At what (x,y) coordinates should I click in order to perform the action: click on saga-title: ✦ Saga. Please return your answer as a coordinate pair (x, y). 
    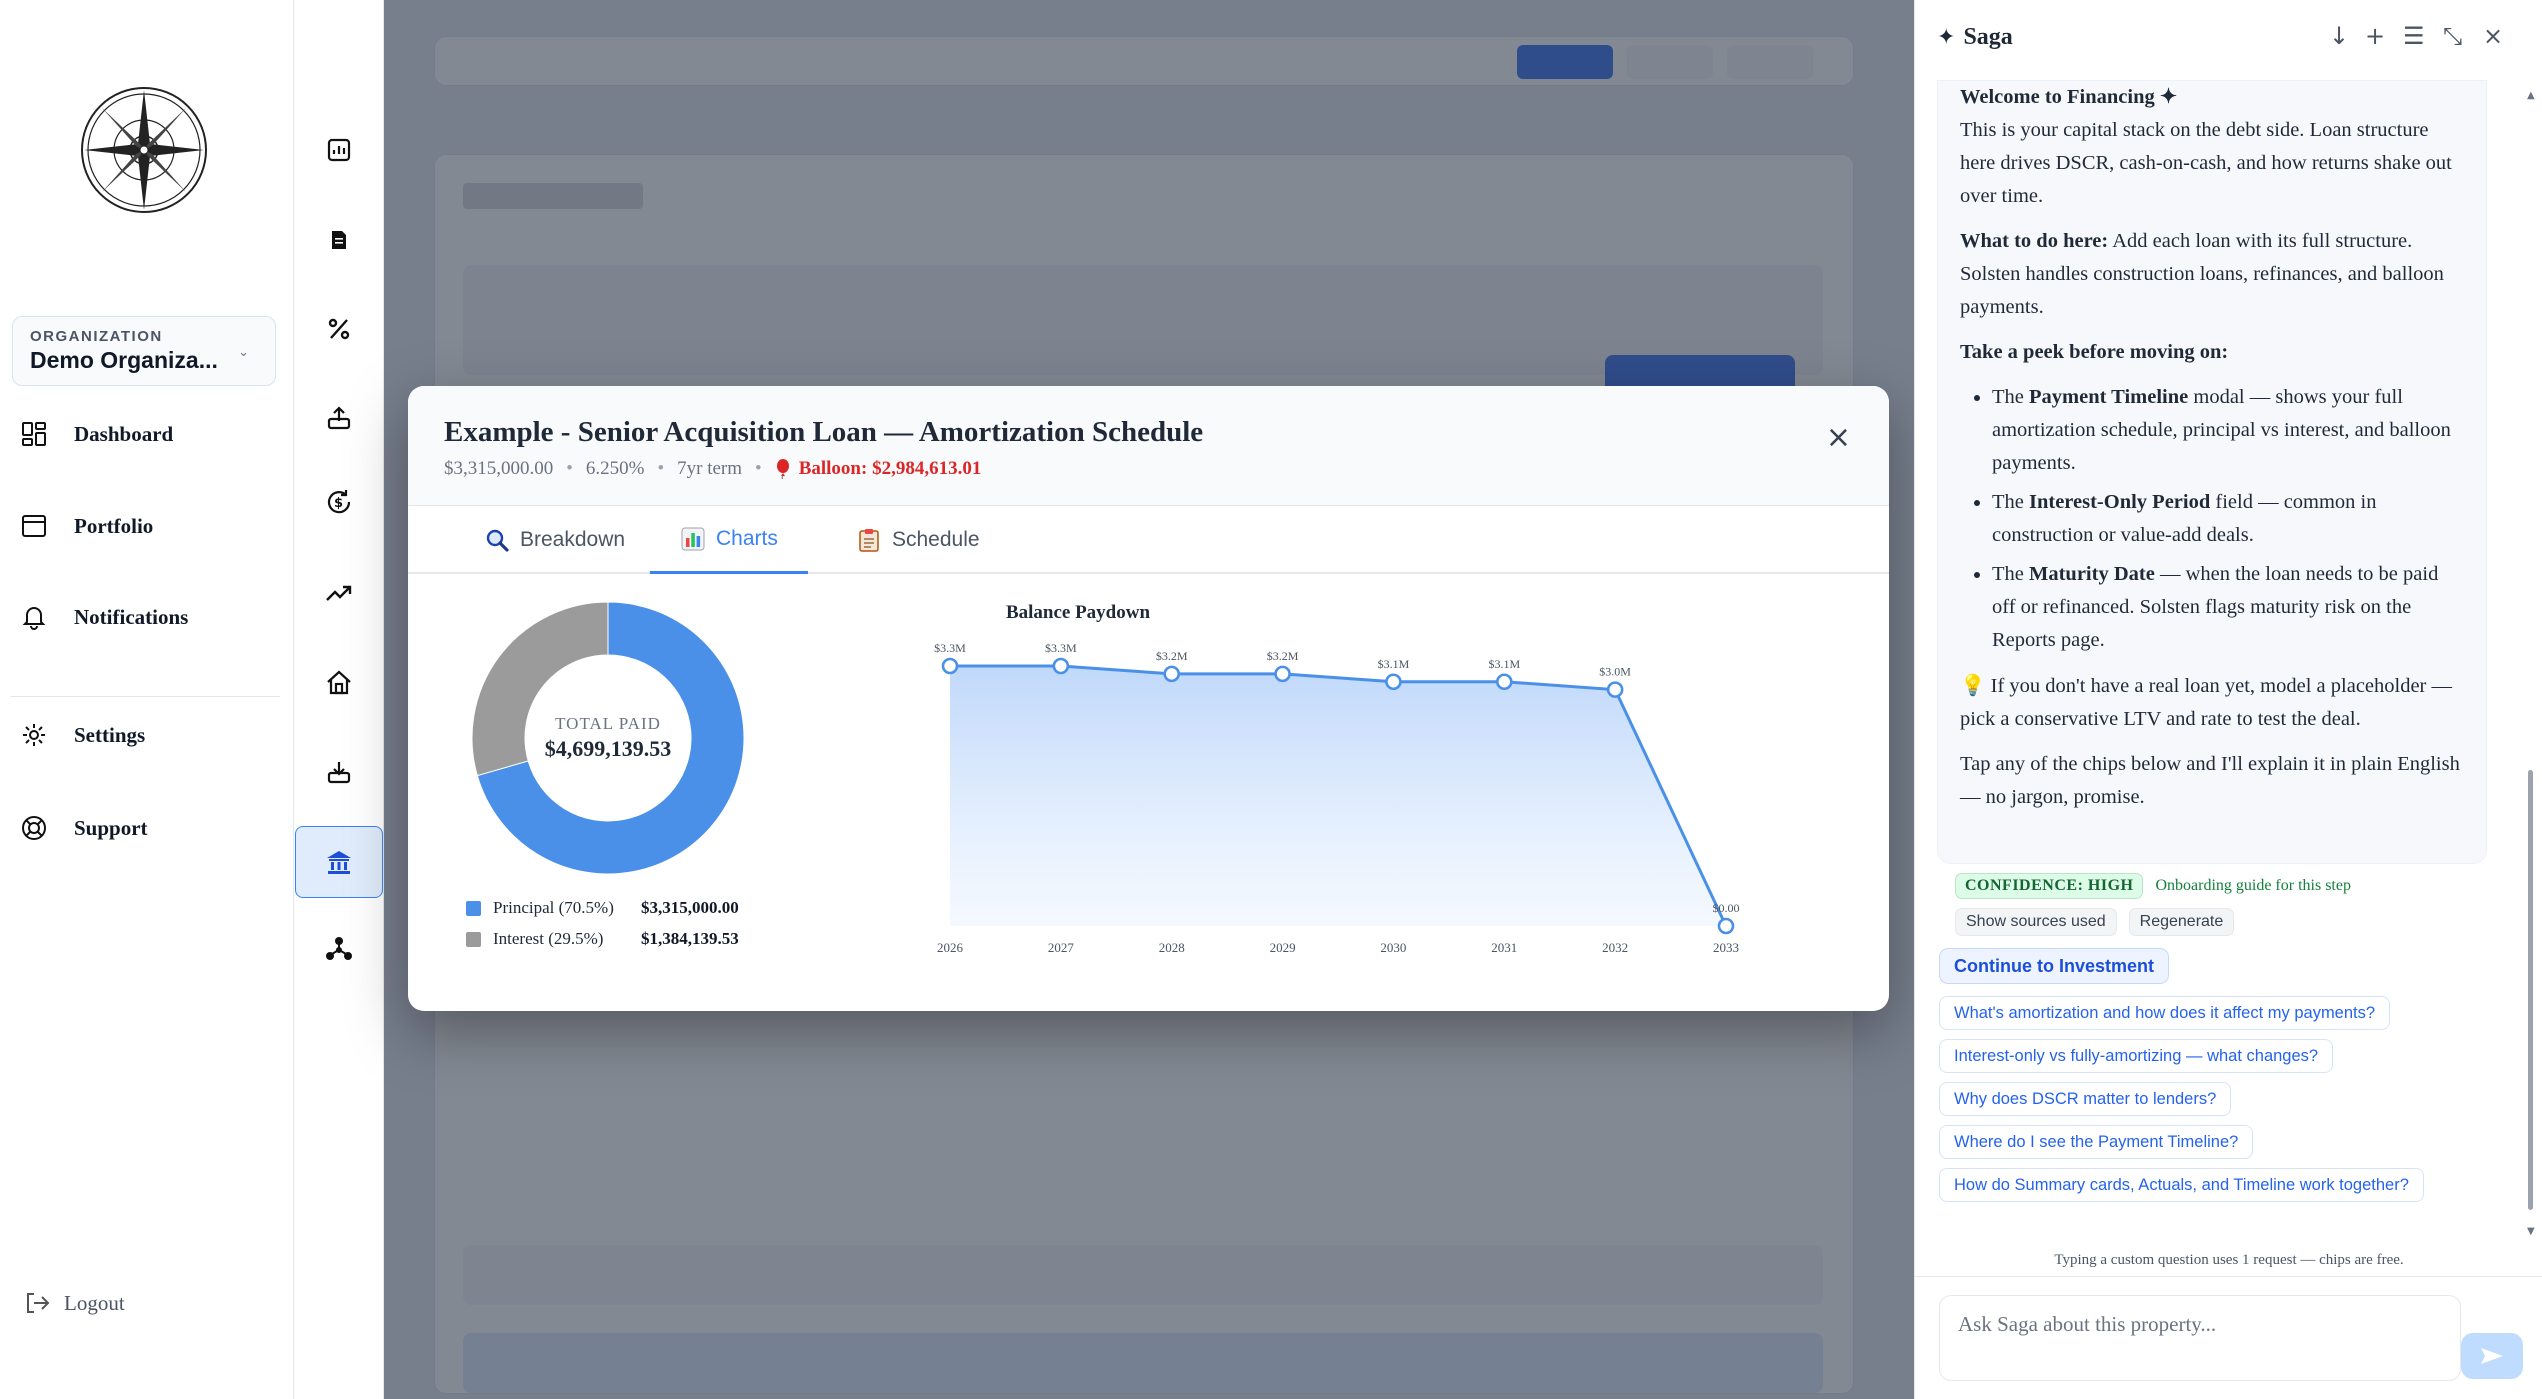
    Looking at the image, I should click on (1975, 37).